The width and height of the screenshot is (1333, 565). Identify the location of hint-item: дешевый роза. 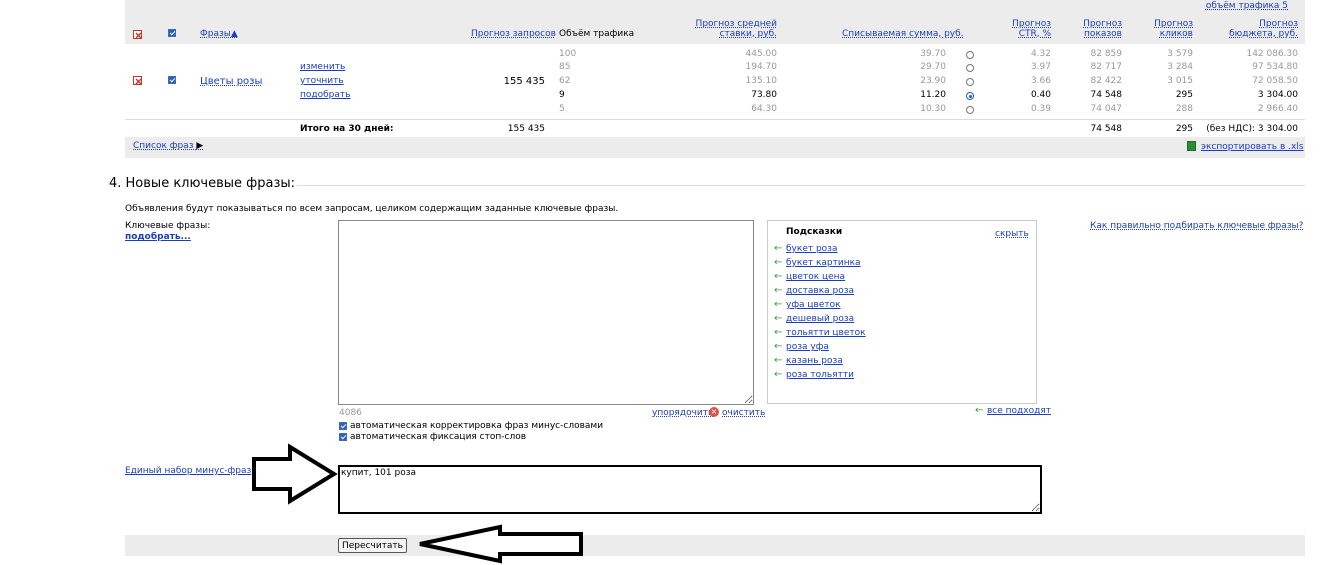
(820, 319).